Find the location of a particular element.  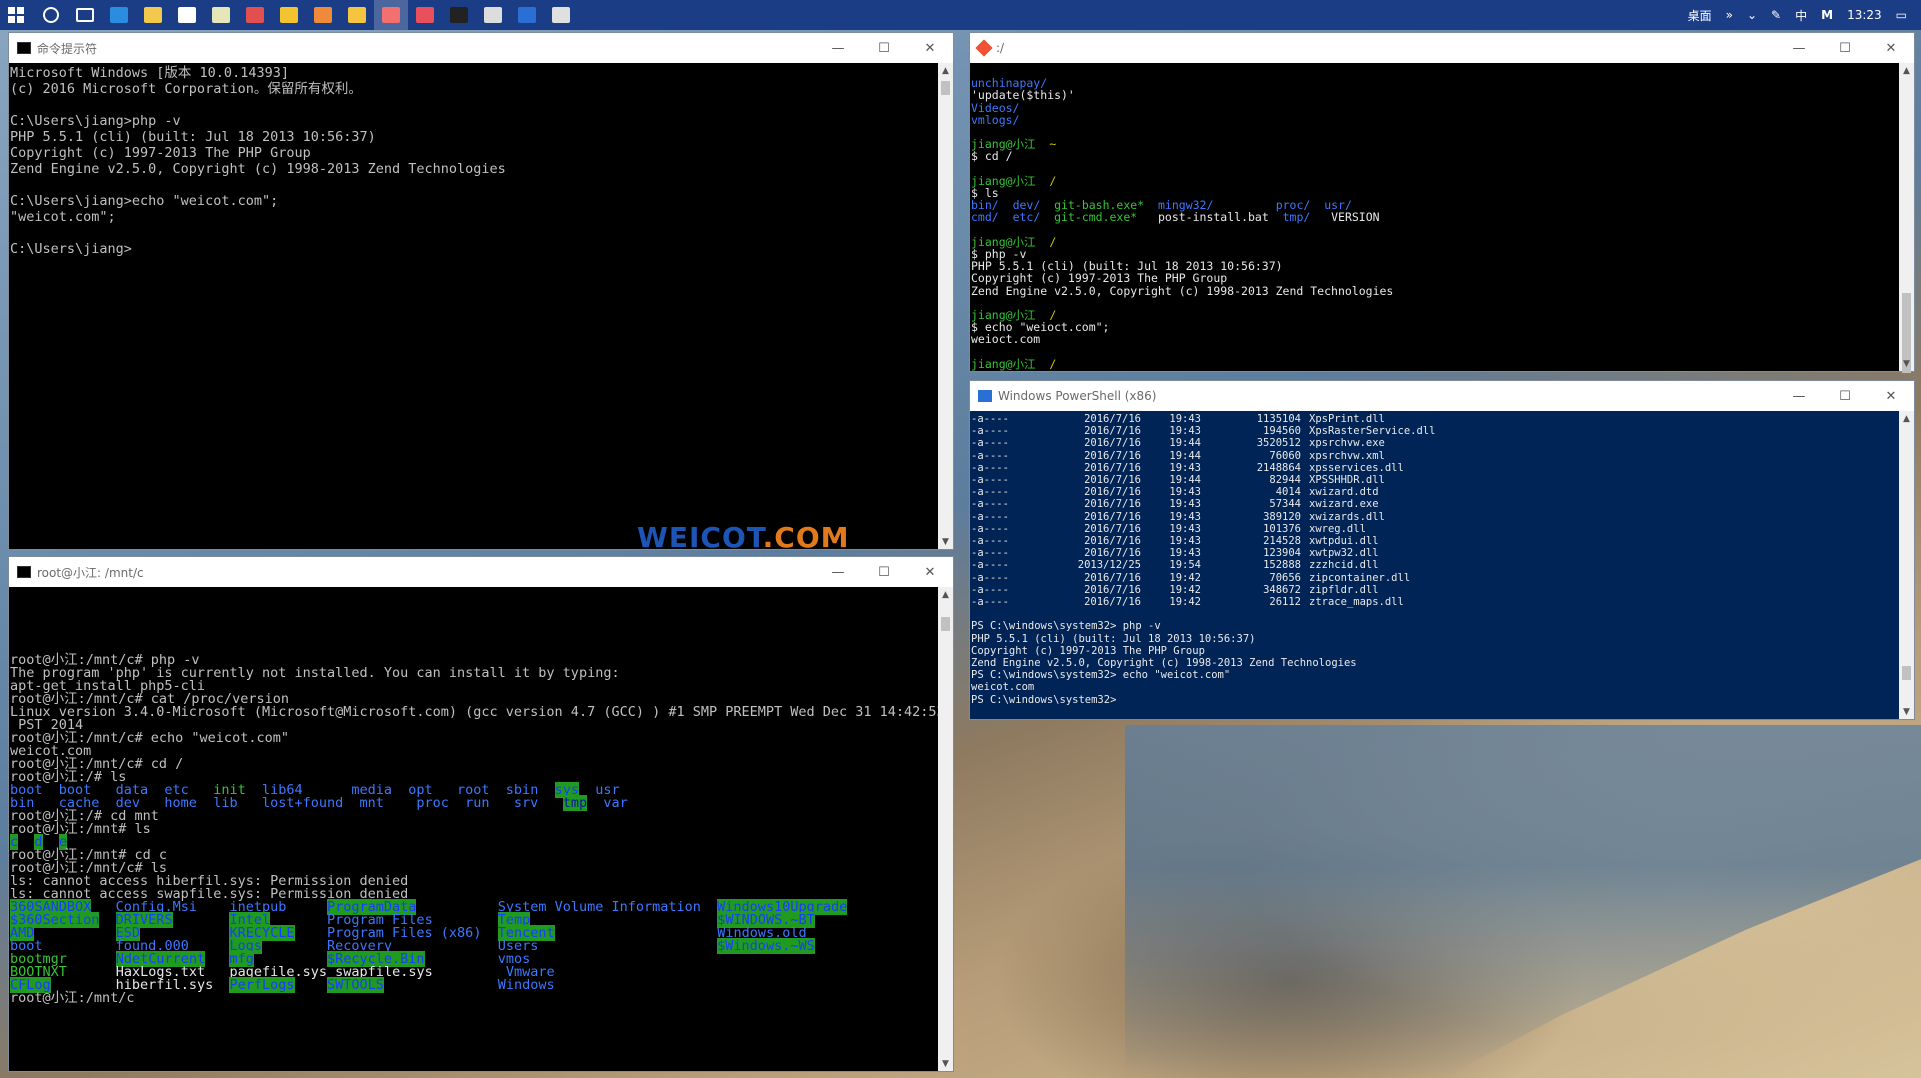

git-bash-title: :/ is located at coordinates (1000, 48).